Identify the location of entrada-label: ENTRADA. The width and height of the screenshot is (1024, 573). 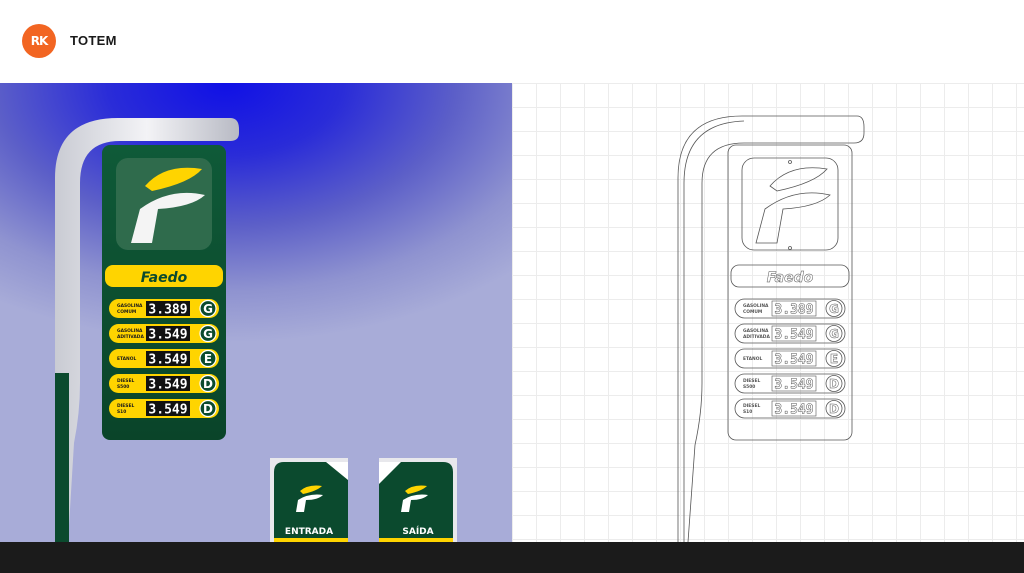
(309, 532).